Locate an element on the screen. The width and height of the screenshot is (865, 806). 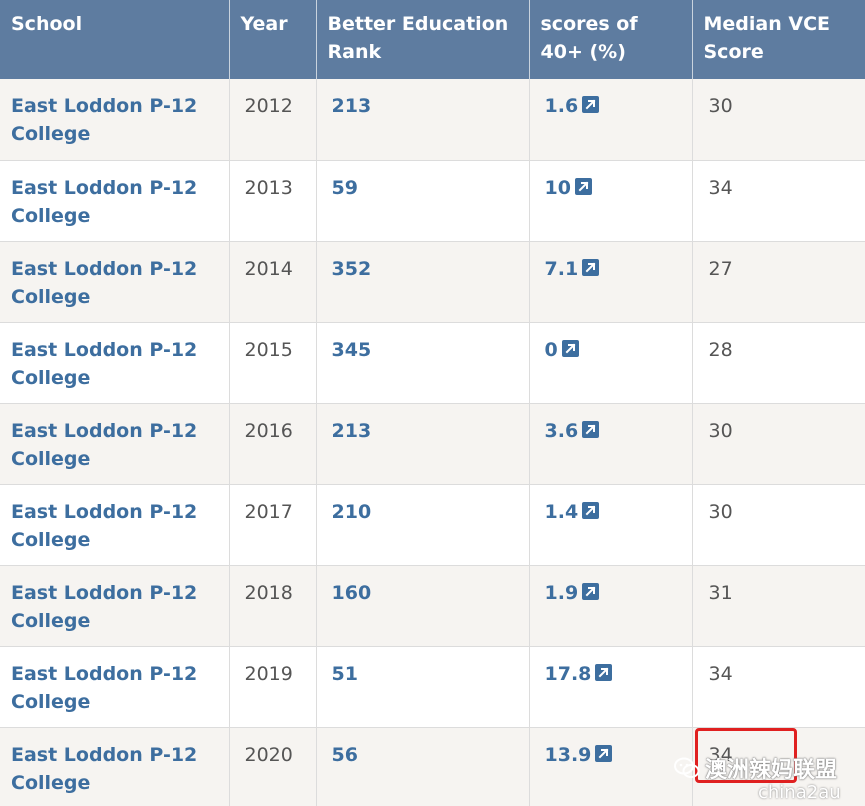
score-cell: 1.4 is located at coordinates (611, 525).